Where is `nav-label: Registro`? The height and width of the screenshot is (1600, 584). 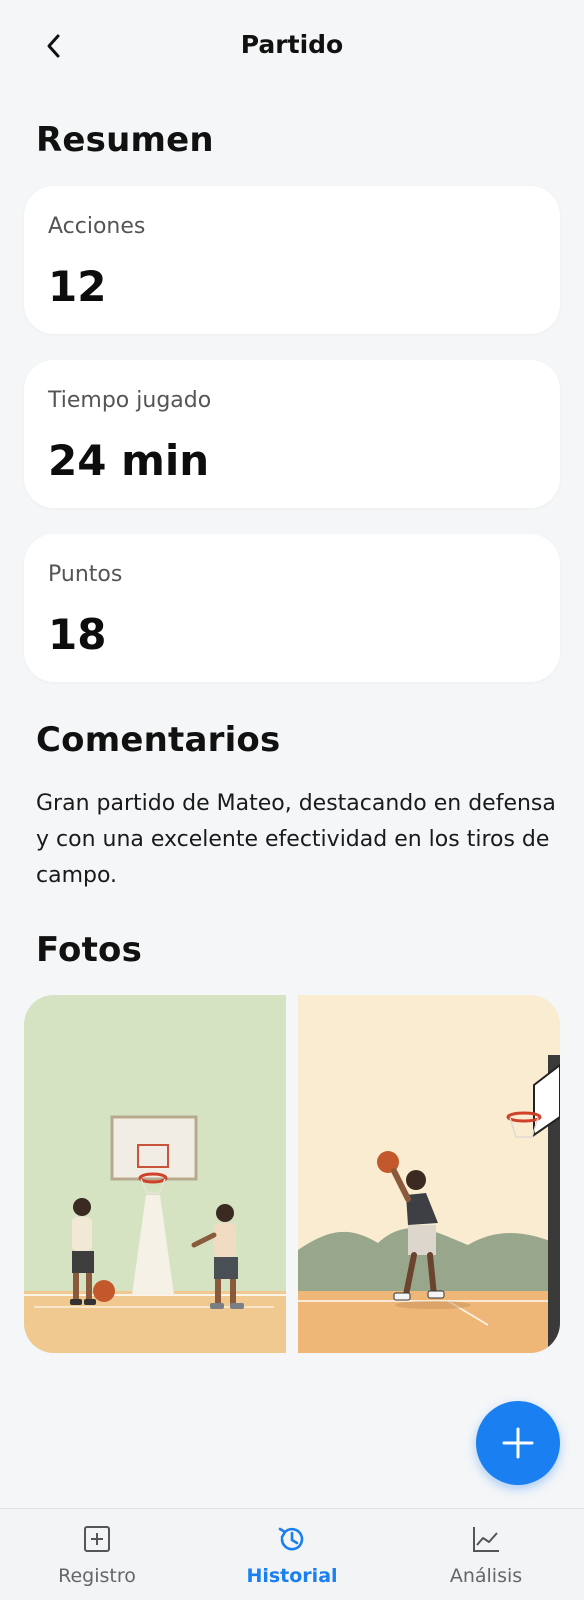
nav-label: Registro is located at coordinates (97, 1576).